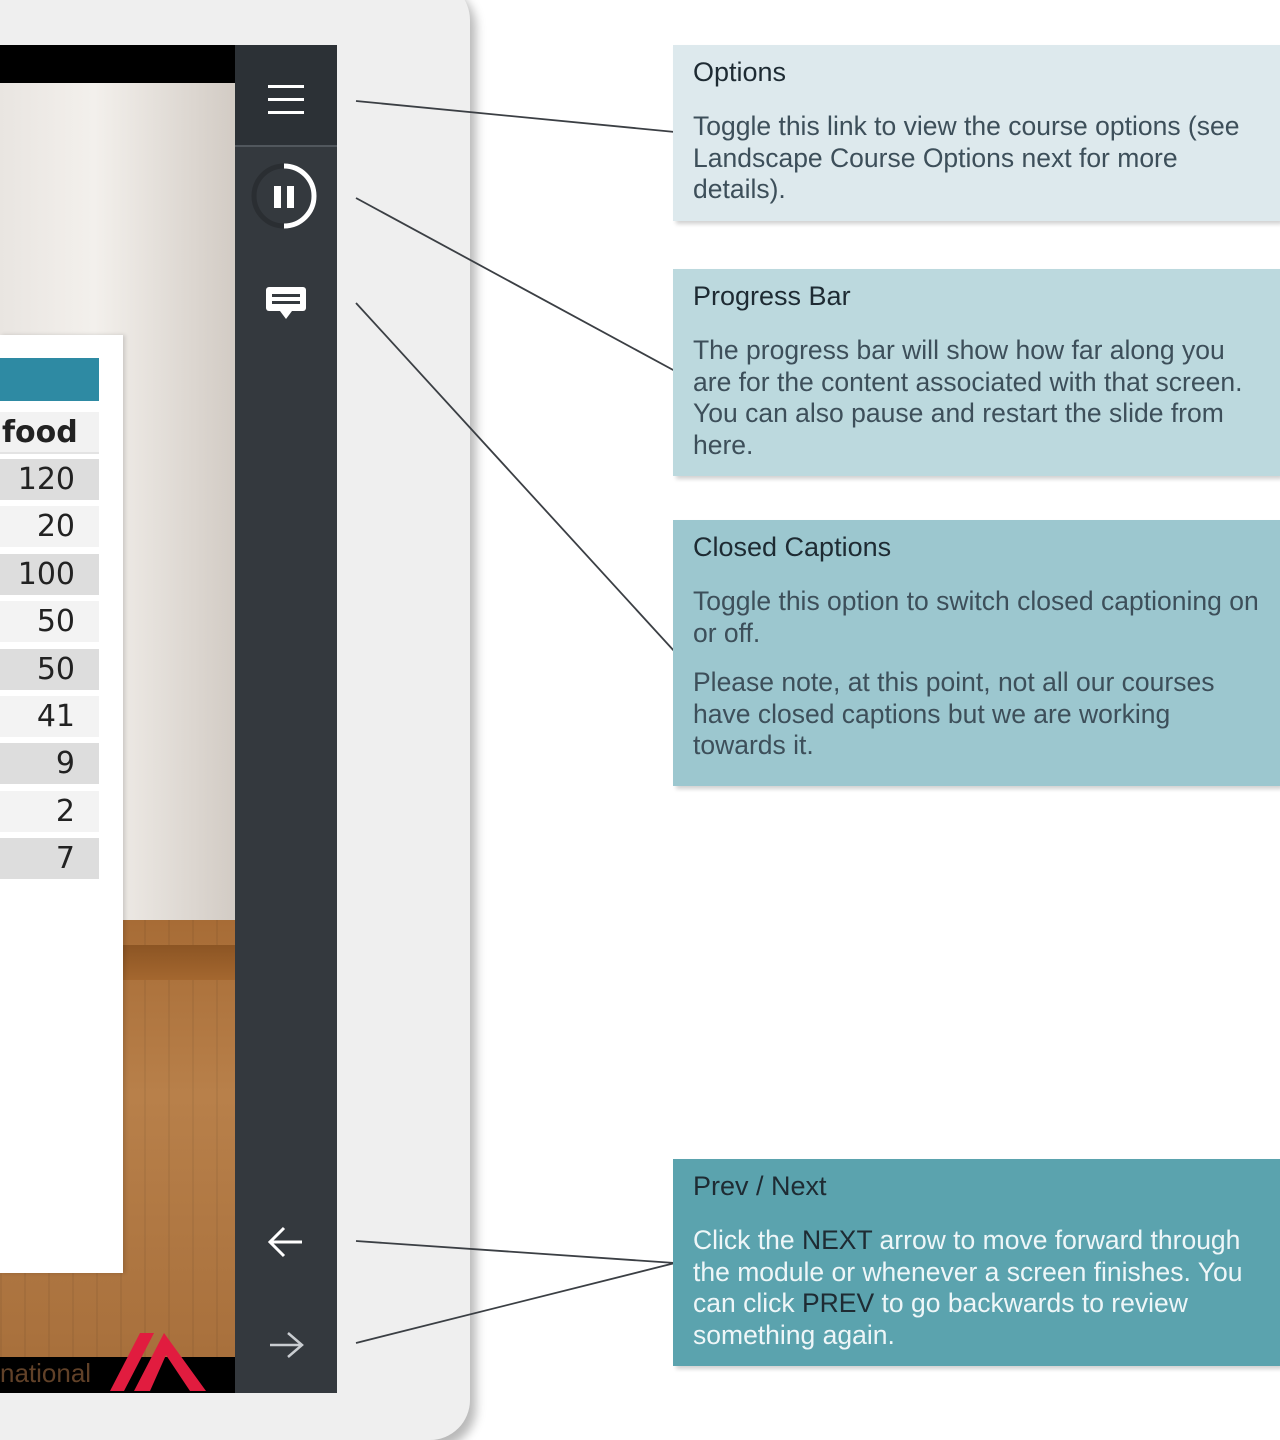 Image resolution: width=1280 pixels, height=1440 pixels. I want to click on prev-keyword: PREV, so click(838, 1303).